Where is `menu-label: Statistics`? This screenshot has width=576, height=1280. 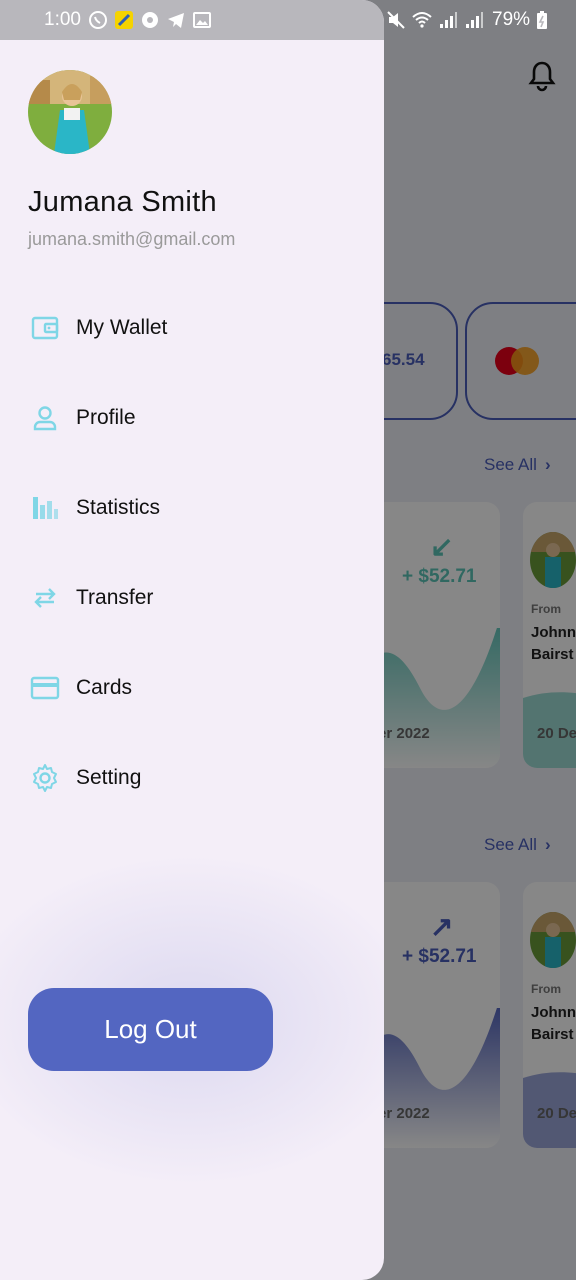 menu-label: Statistics is located at coordinates (118, 507).